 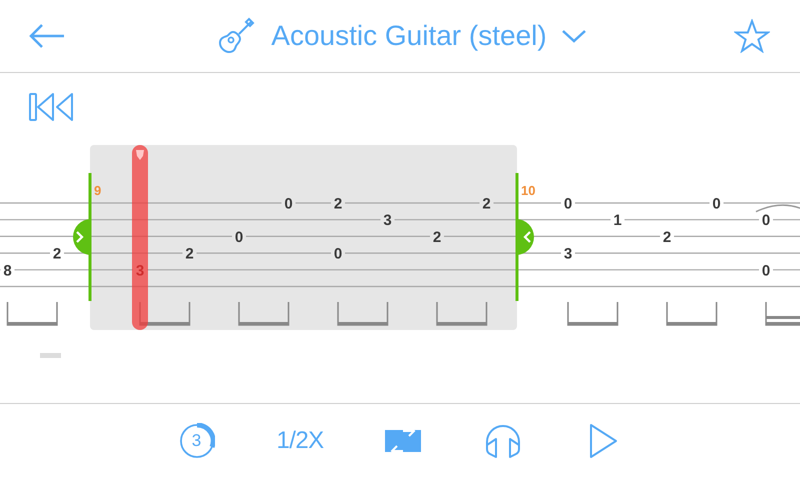 I want to click on back-arrow-icon, so click(x=47, y=36).